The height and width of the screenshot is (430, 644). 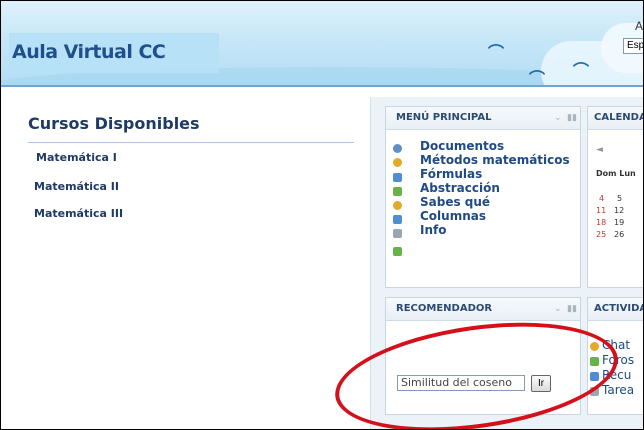 I want to click on menu-item: Métodos matemáticos, so click(x=495, y=160).